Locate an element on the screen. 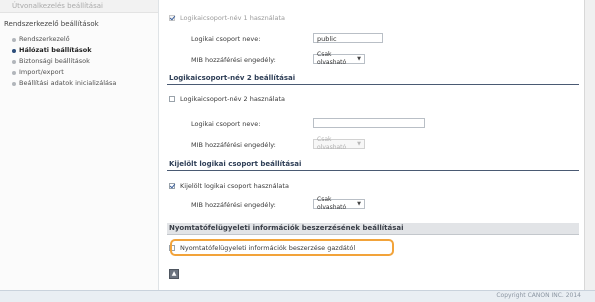  scrollbar is located at coordinates (589, 145).